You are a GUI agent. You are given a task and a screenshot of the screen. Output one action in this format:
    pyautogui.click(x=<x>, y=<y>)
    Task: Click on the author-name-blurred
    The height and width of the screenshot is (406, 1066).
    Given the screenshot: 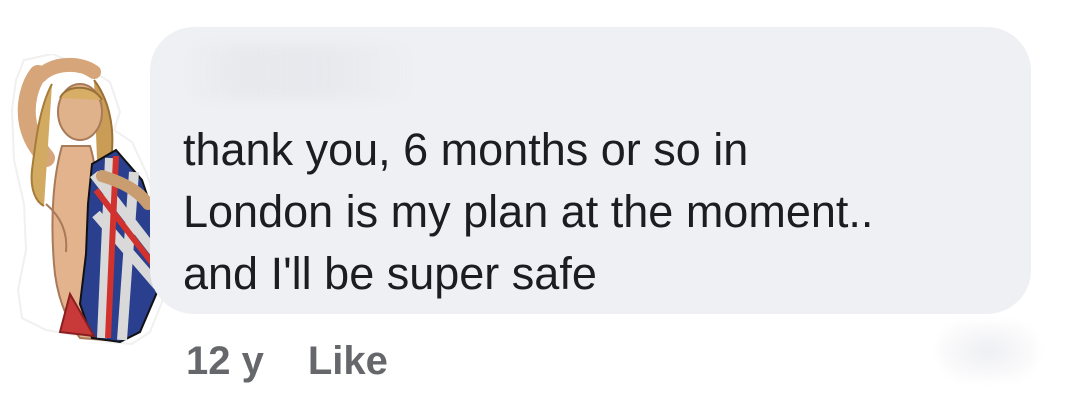 What is the action you would take?
    pyautogui.click(x=299, y=72)
    